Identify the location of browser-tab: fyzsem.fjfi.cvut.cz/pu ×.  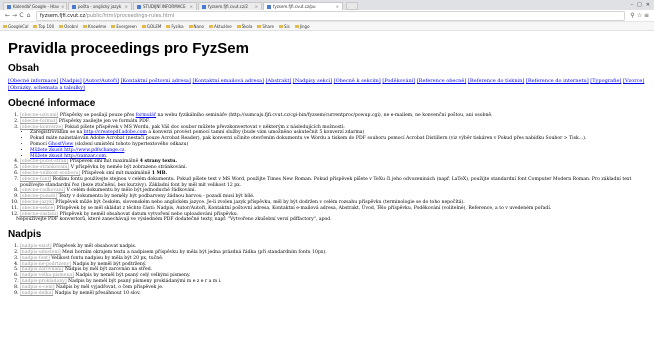
(303, 6).